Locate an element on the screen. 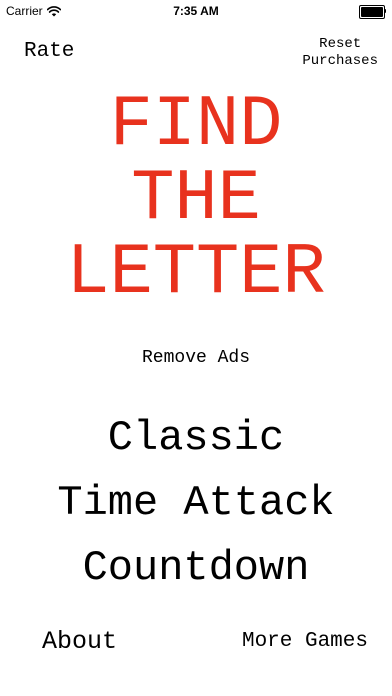 This screenshot has height=696, width=392. rate-button: Rate is located at coordinates (49, 51).